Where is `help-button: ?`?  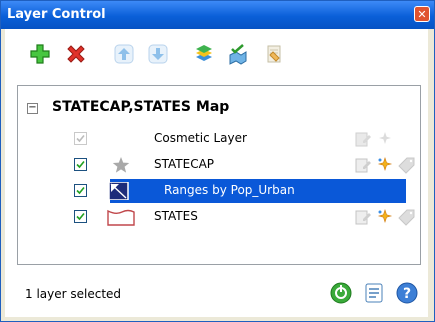 help-button: ? is located at coordinates (407, 293).